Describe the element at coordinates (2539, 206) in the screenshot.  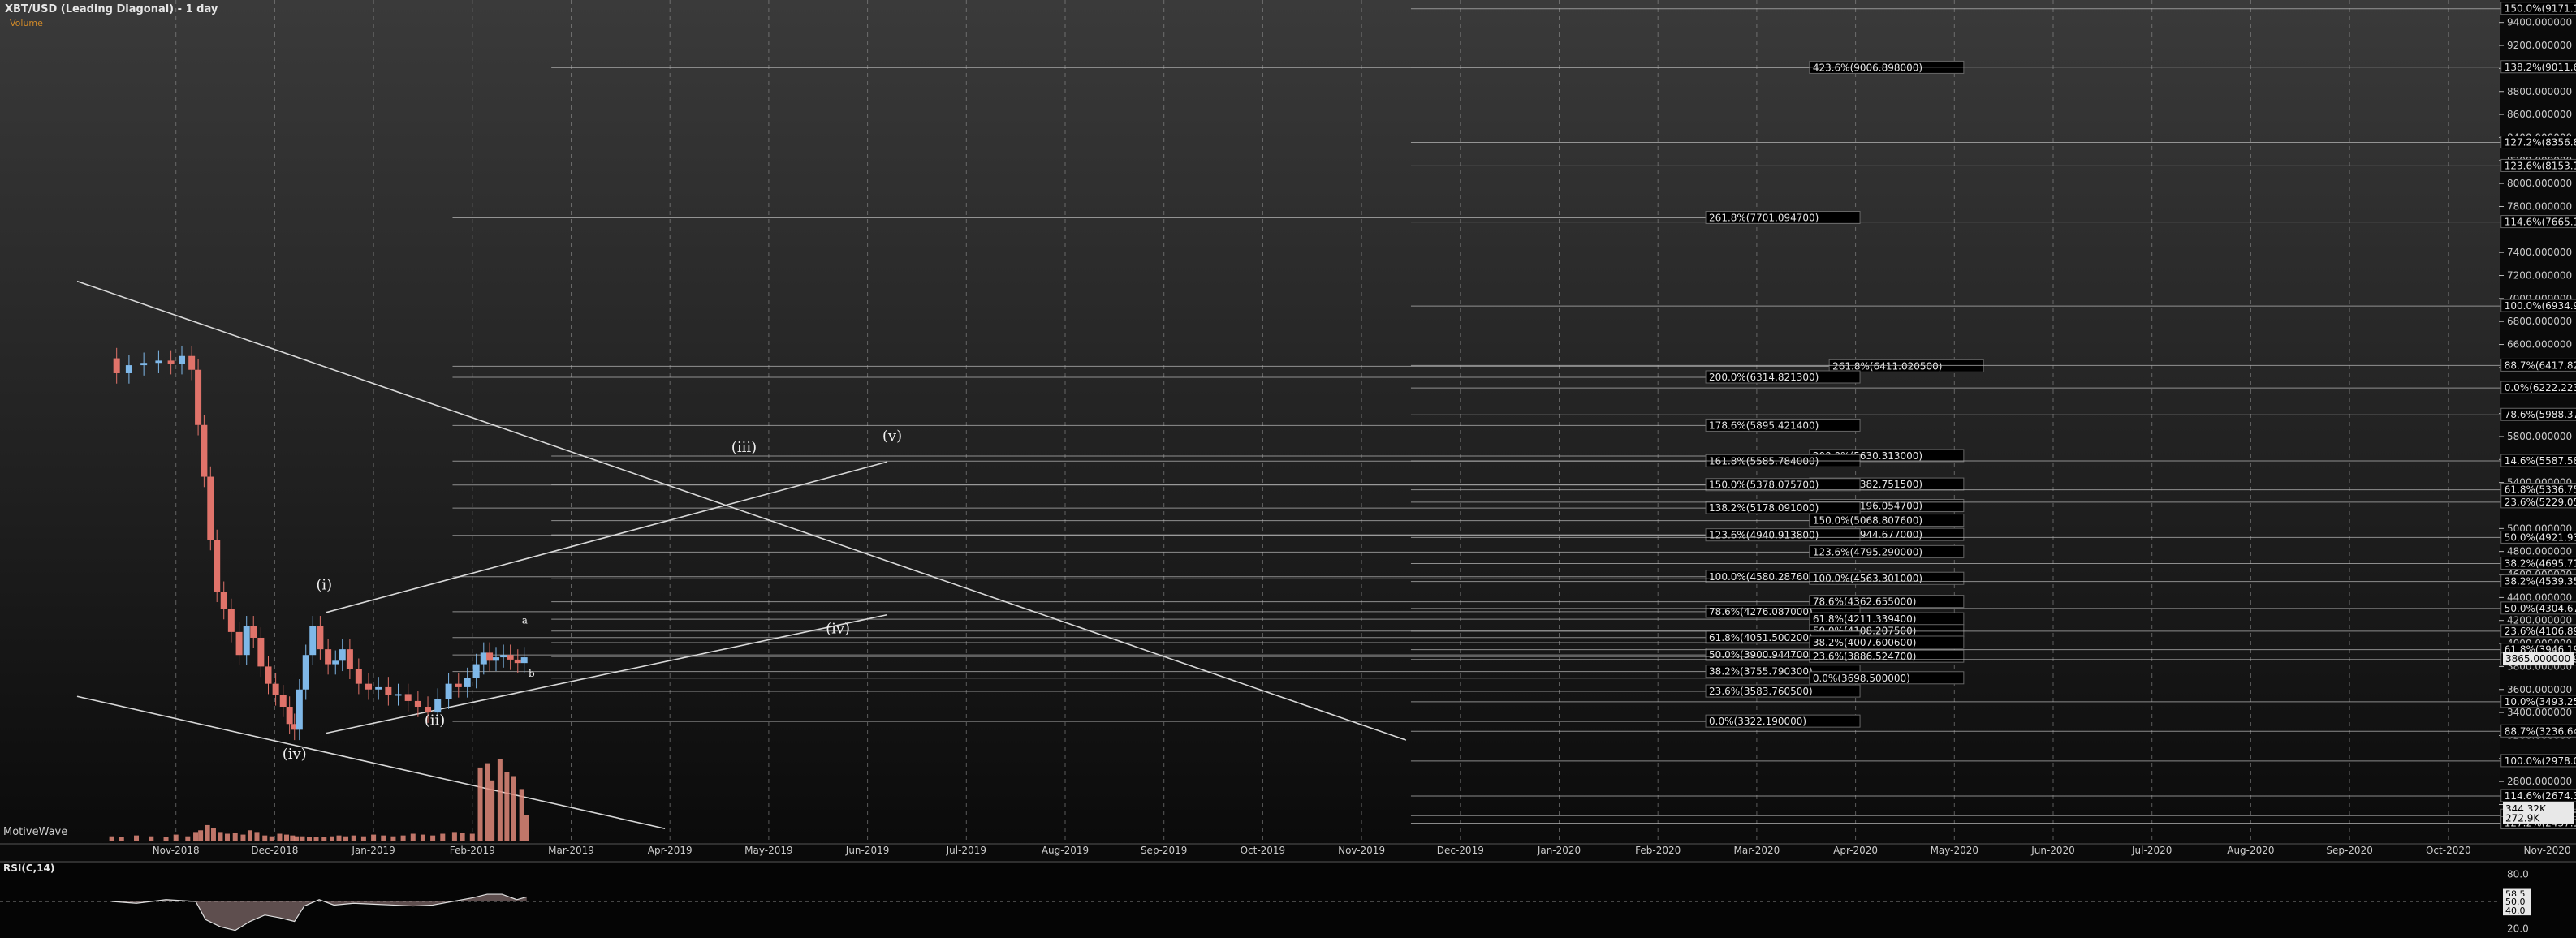
I see `y-tick-label: 7800.000000` at that location.